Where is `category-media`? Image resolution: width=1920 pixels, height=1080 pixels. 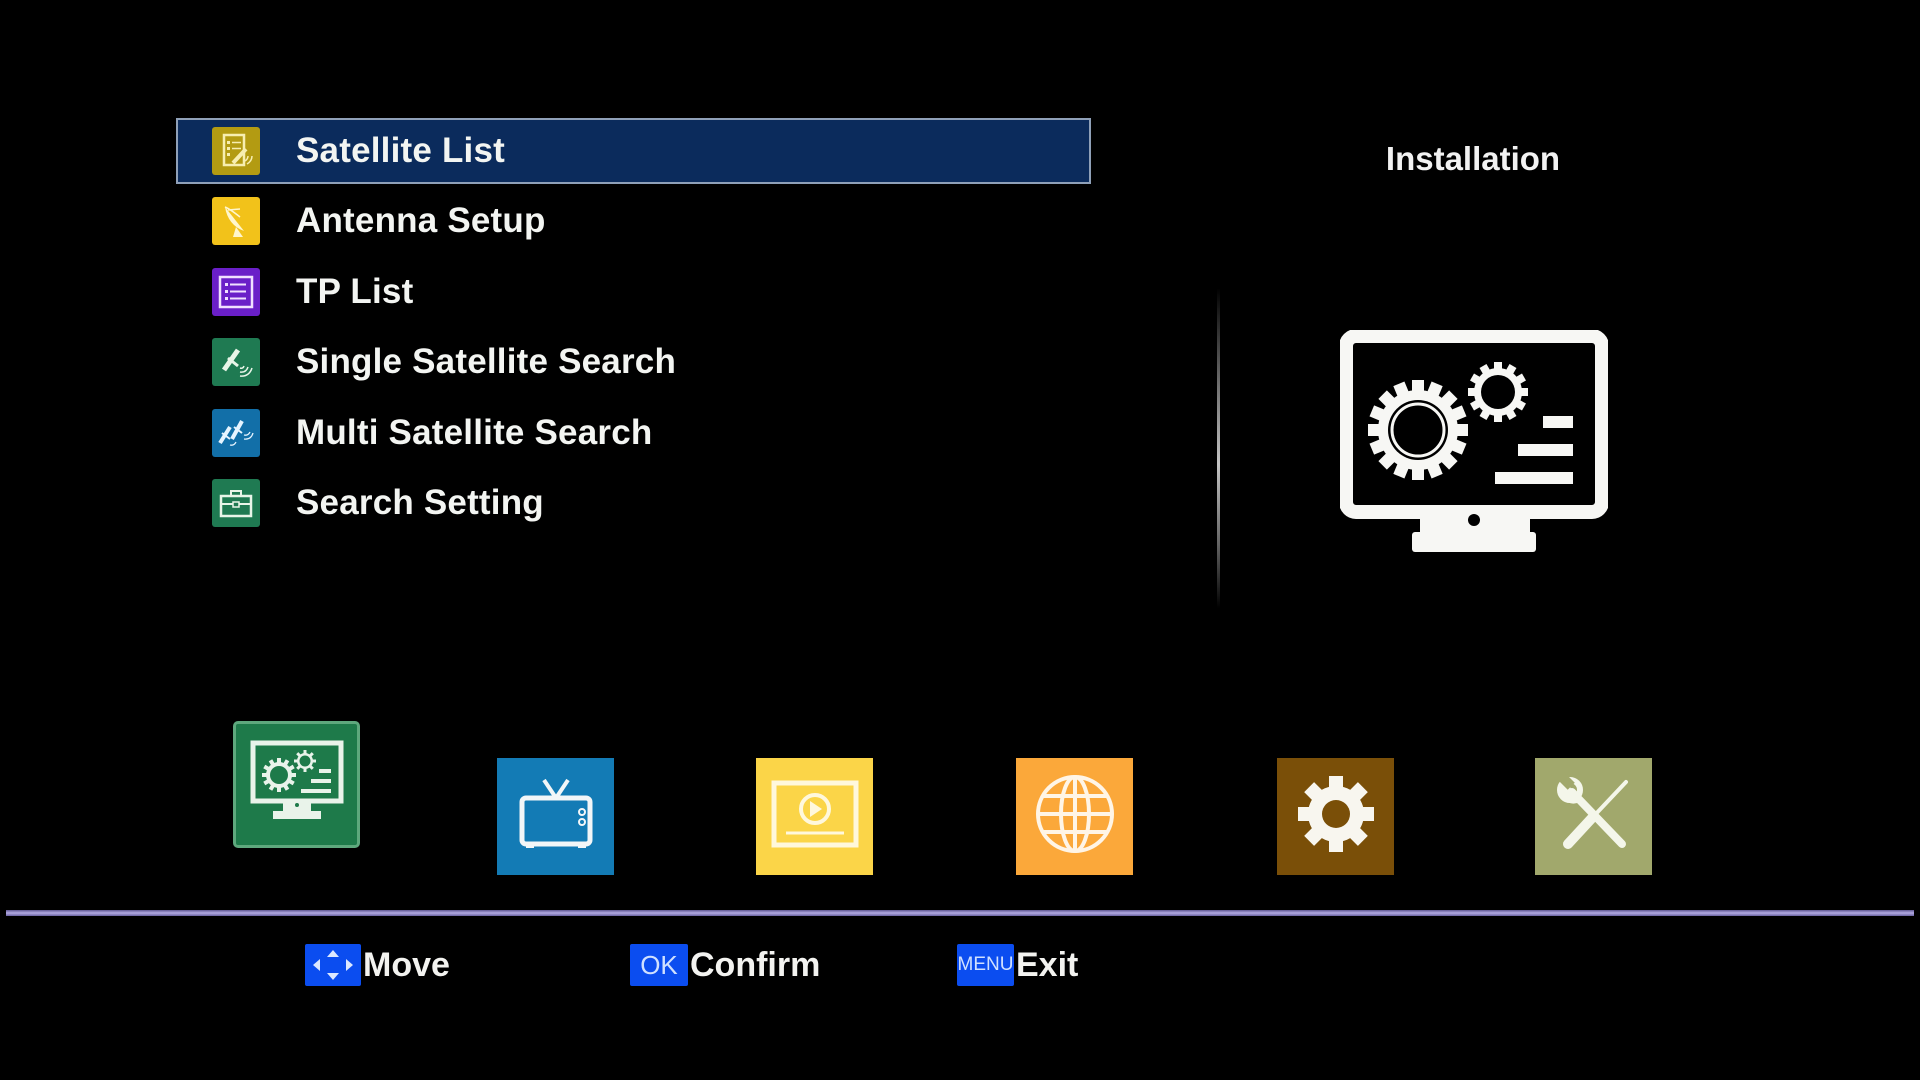
category-media is located at coordinates (814, 816).